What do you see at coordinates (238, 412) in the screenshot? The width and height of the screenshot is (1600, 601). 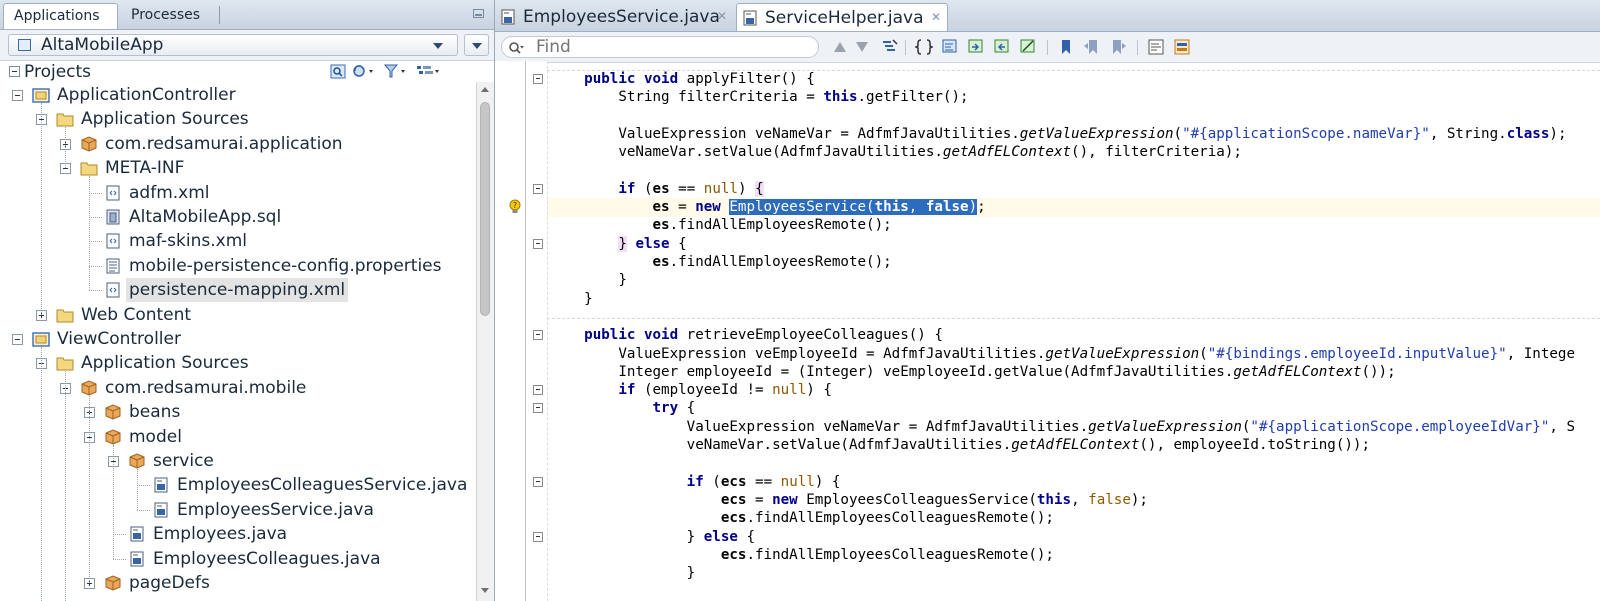 I see `tree-node: beans` at bounding box center [238, 412].